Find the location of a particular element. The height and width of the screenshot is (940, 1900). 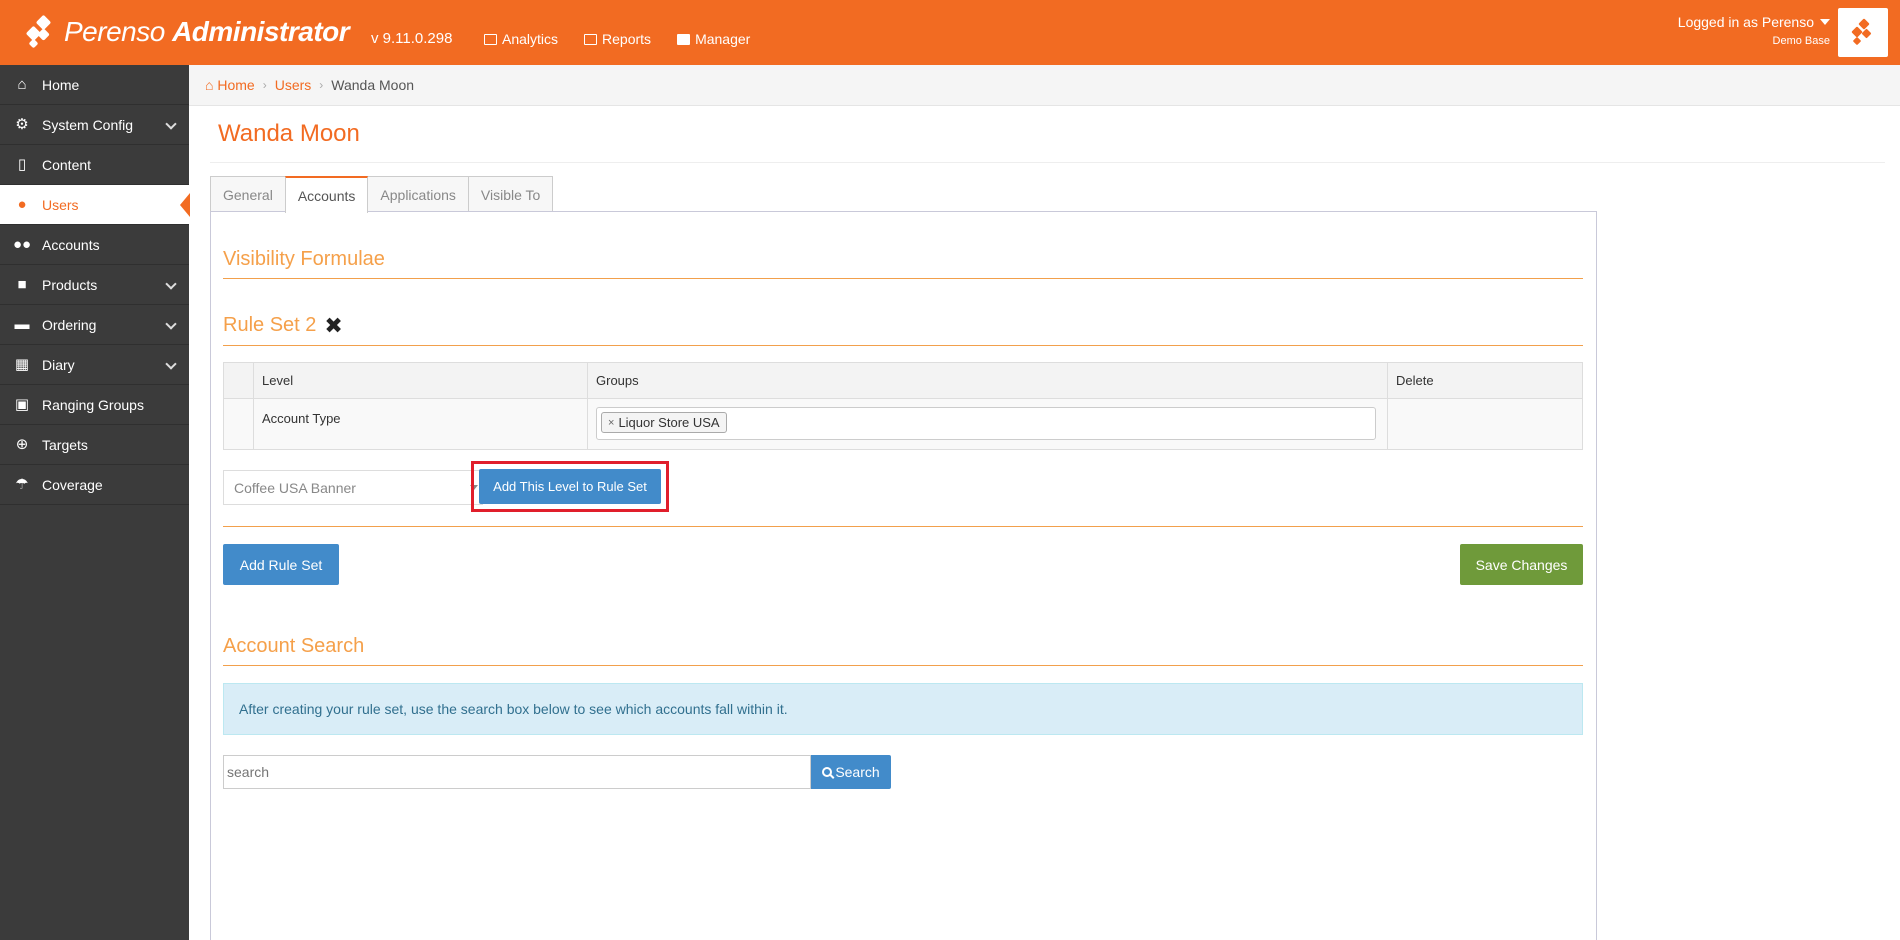

save-changes-button: Save Changes is located at coordinates (1521, 564).